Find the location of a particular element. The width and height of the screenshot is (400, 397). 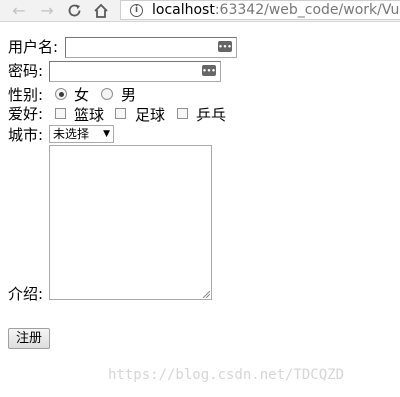

gender-female-radio is located at coordinates (61, 94).